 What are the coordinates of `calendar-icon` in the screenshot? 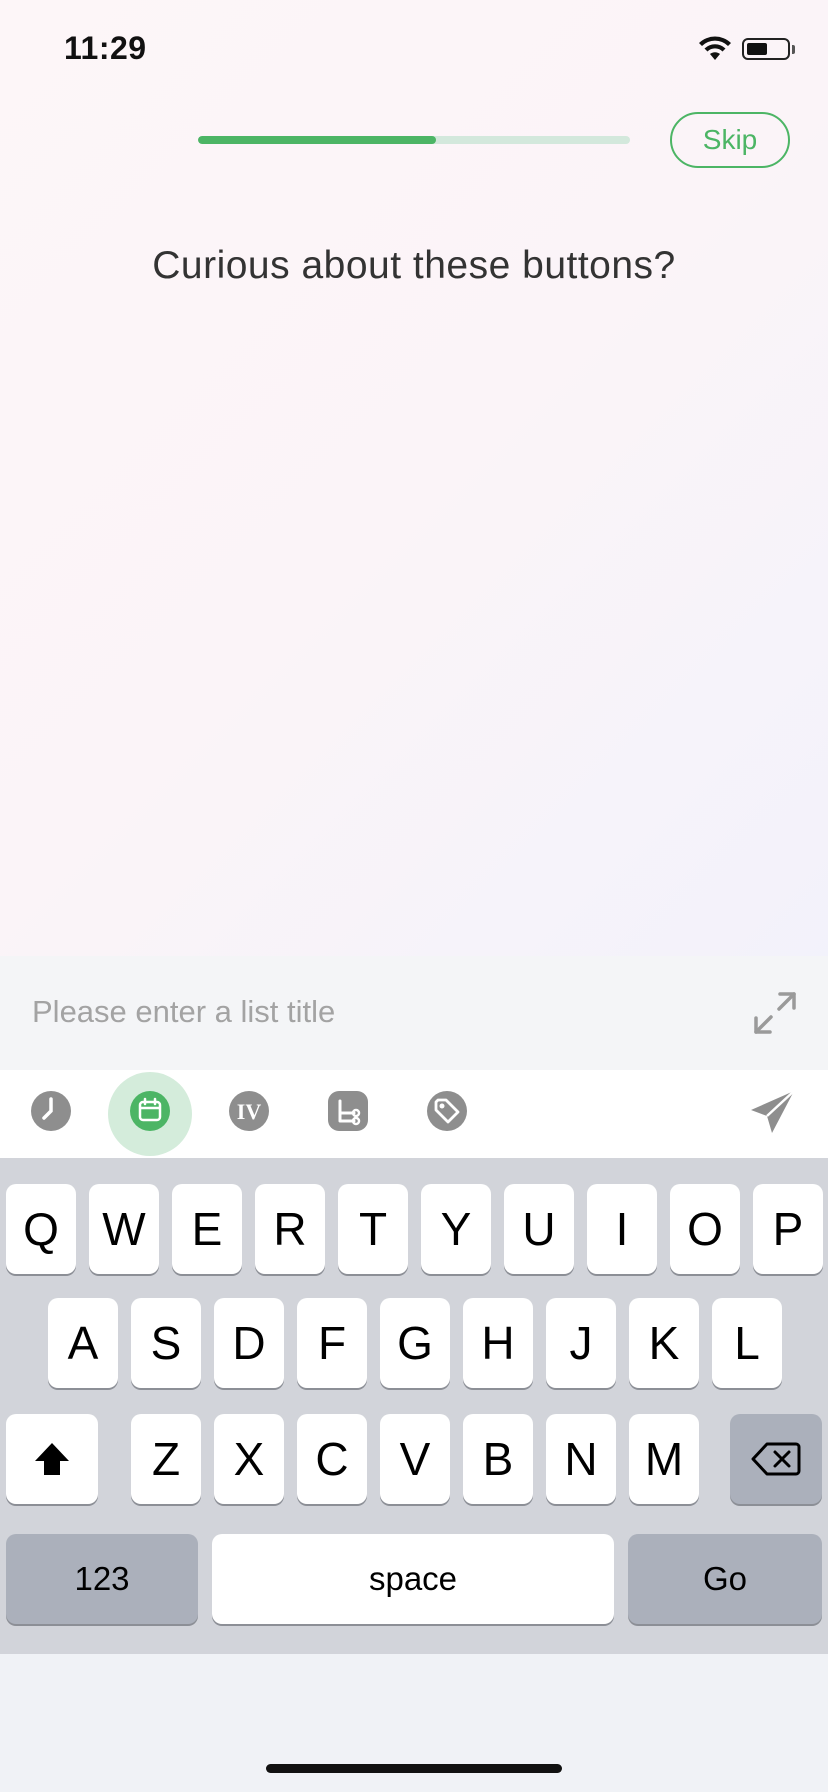 It's located at (150, 1111).